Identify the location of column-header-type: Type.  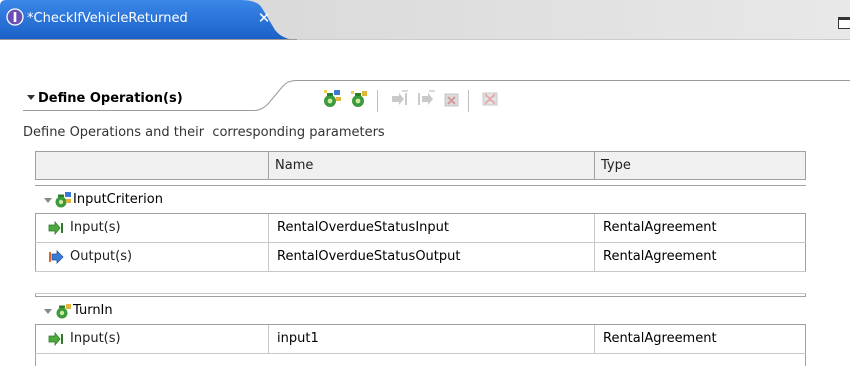
(700, 165).